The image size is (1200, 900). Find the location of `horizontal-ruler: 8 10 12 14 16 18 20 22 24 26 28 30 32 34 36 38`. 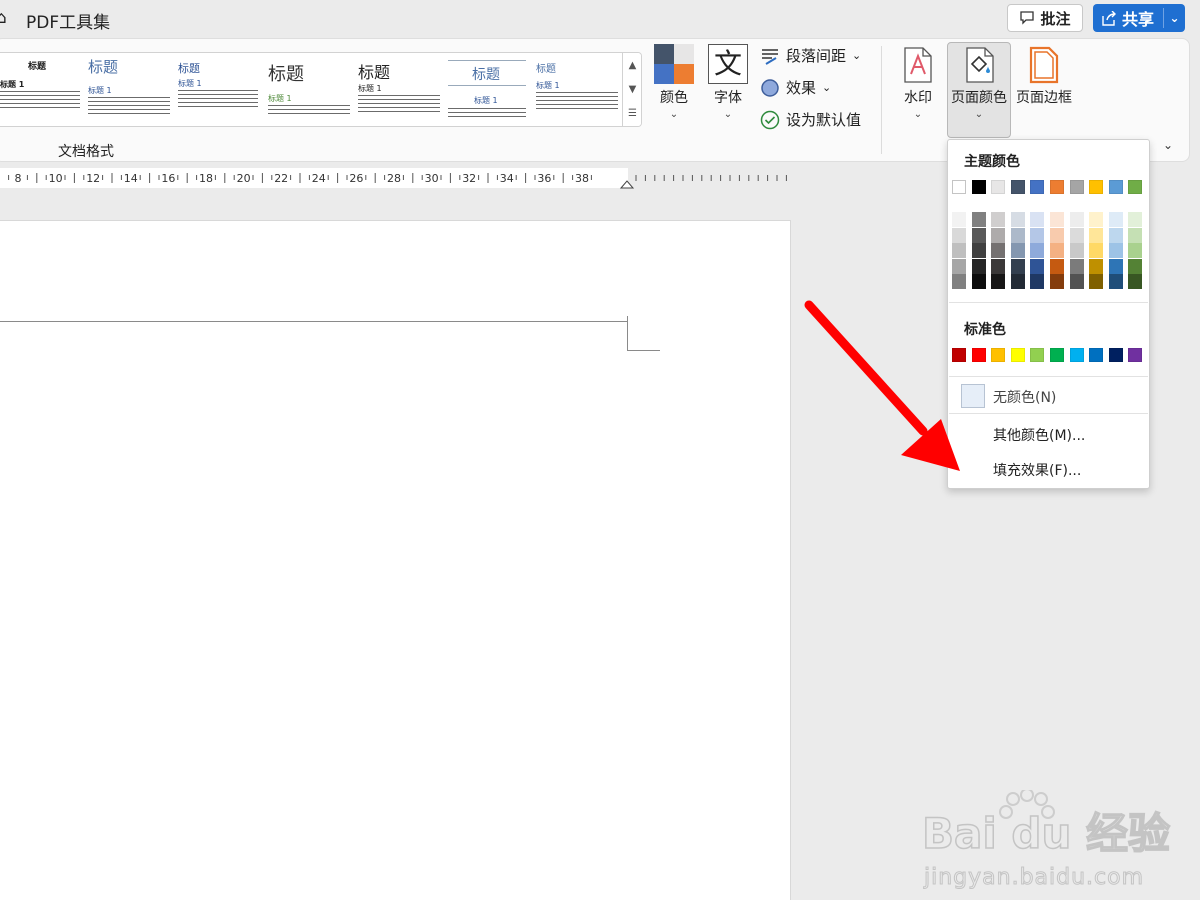

horizontal-ruler: 8 10 12 14 16 18 20 22 24 26 28 30 32 34 36 38 is located at coordinates (400, 178).